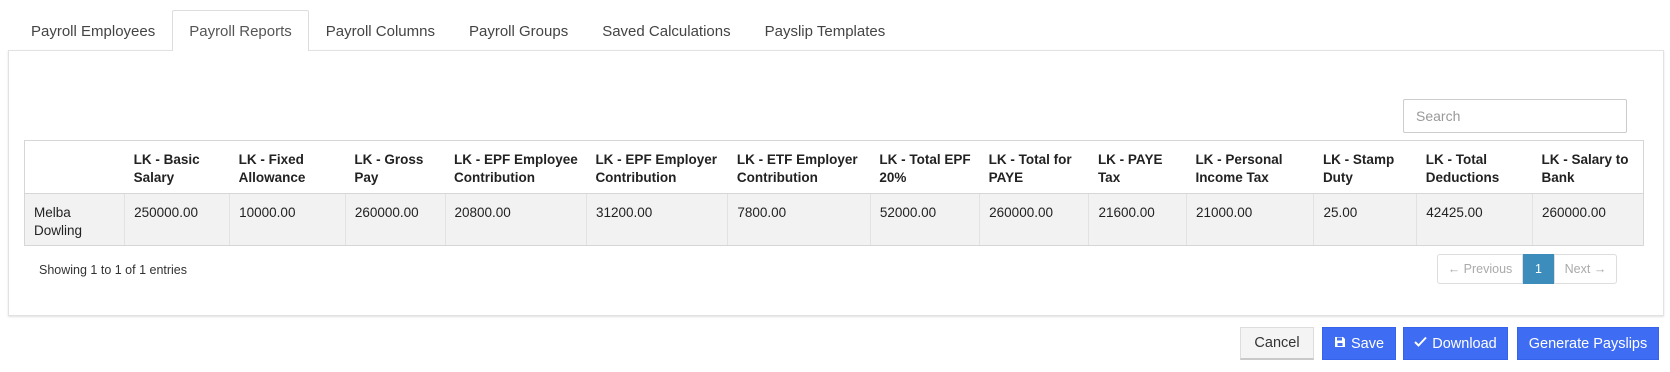 Image resolution: width=1670 pixels, height=372 pixels. Describe the element at coordinates (75, 167) in the screenshot. I see `column-header-employee` at that location.